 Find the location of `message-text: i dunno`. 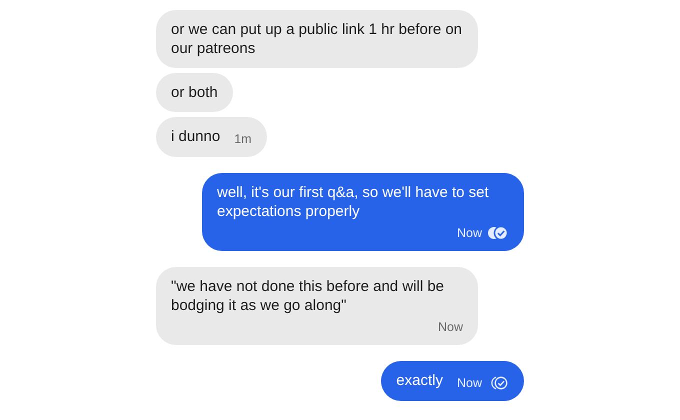

message-text: i dunno is located at coordinates (195, 136).